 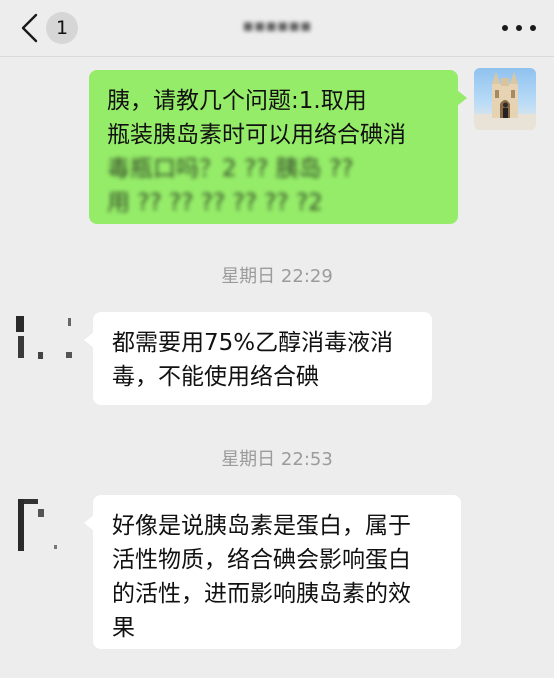 I want to click on message-line: 胰，请教几个问题:1.取用, so click(x=237, y=101).